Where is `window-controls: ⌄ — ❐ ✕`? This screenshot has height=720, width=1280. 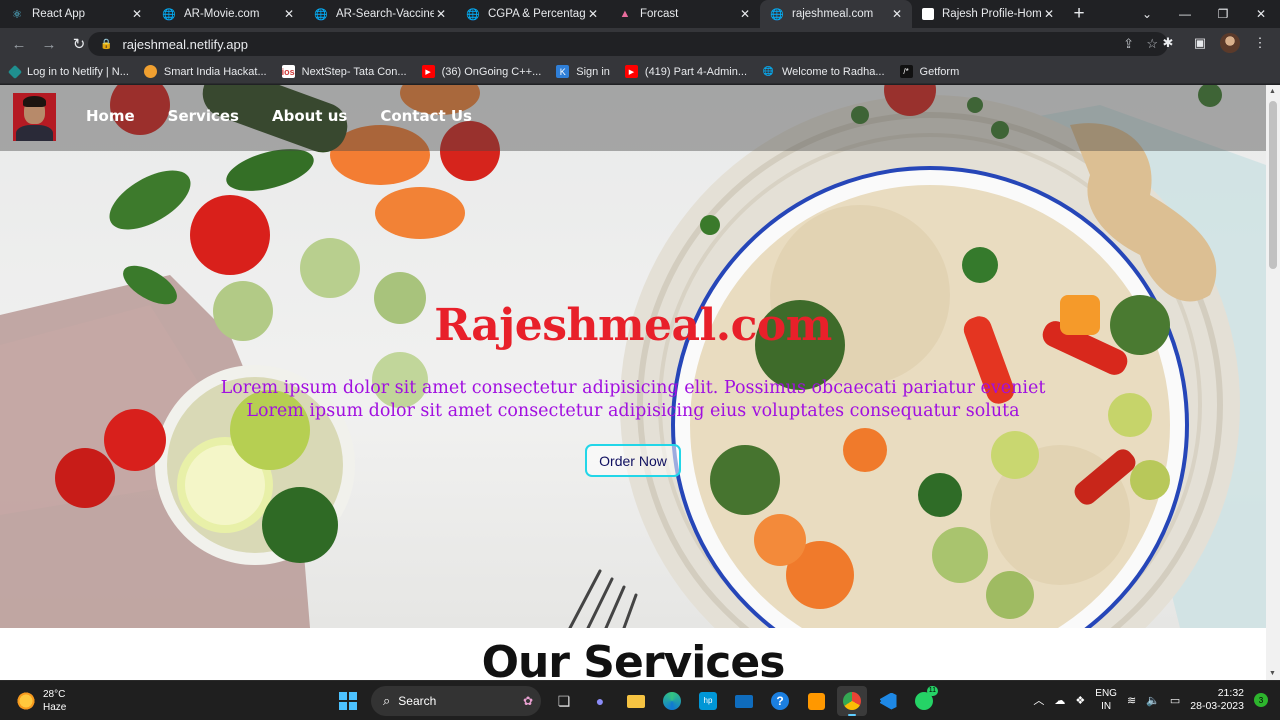
window-controls: ⌄ — ❐ ✕ is located at coordinates (1204, 14).